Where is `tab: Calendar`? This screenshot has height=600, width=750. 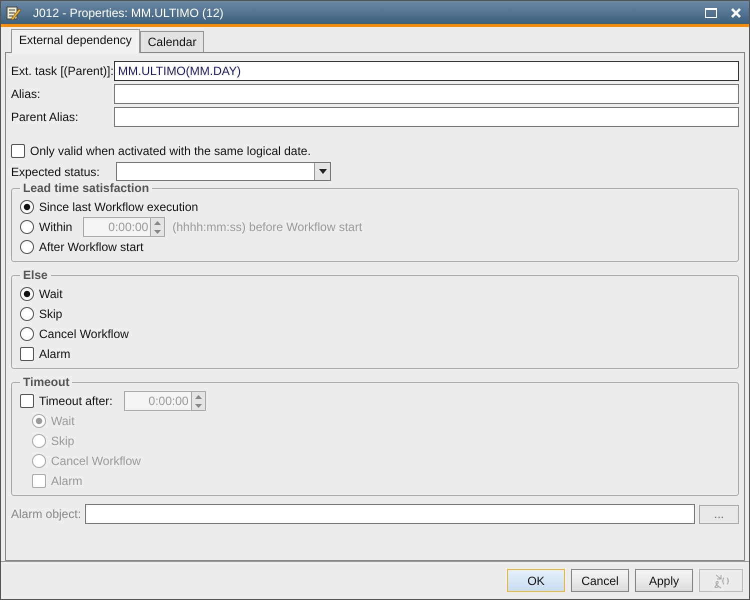
tab: Calendar is located at coordinates (172, 41).